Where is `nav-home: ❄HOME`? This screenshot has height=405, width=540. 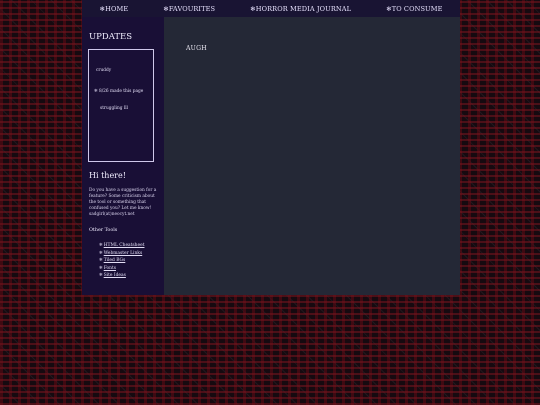 nav-home: ❄HOME is located at coordinates (113, 9).